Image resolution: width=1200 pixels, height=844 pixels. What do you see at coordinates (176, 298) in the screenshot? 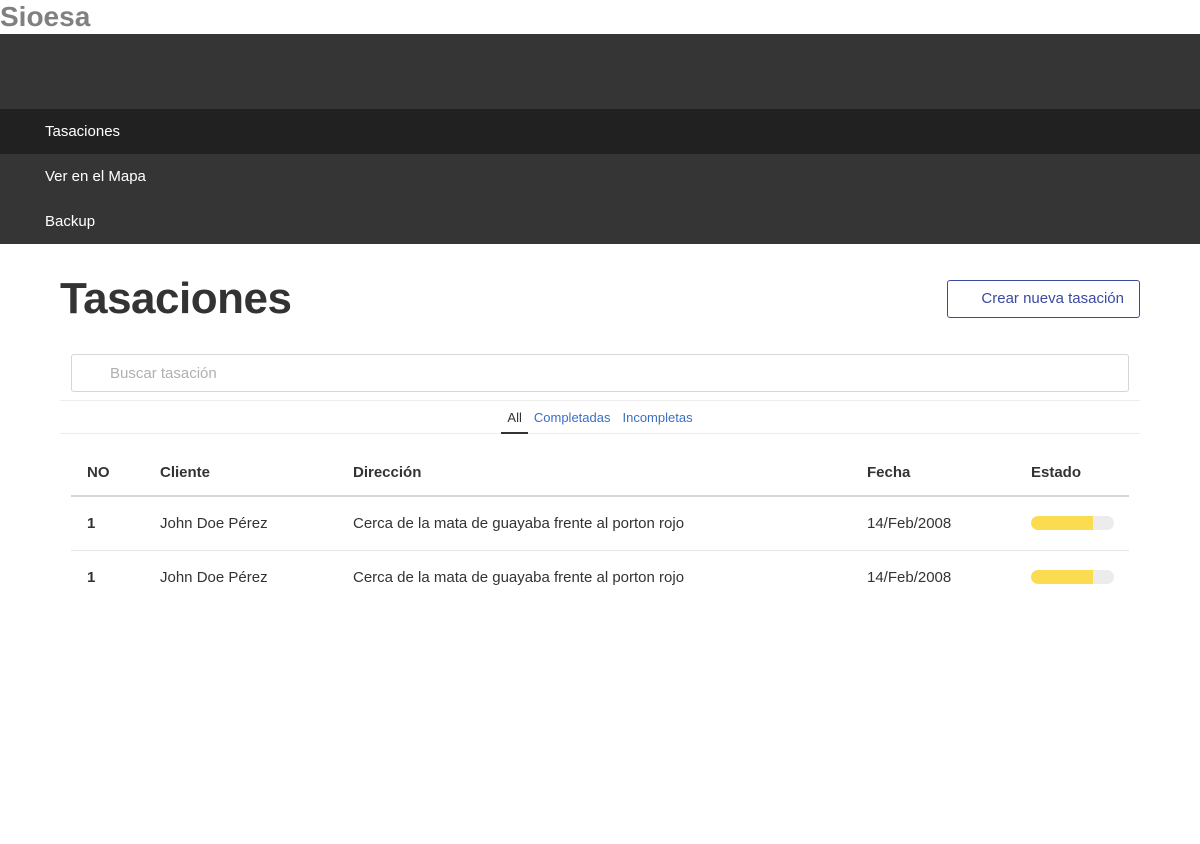
I see `page-title: Tasaciones` at bounding box center [176, 298].